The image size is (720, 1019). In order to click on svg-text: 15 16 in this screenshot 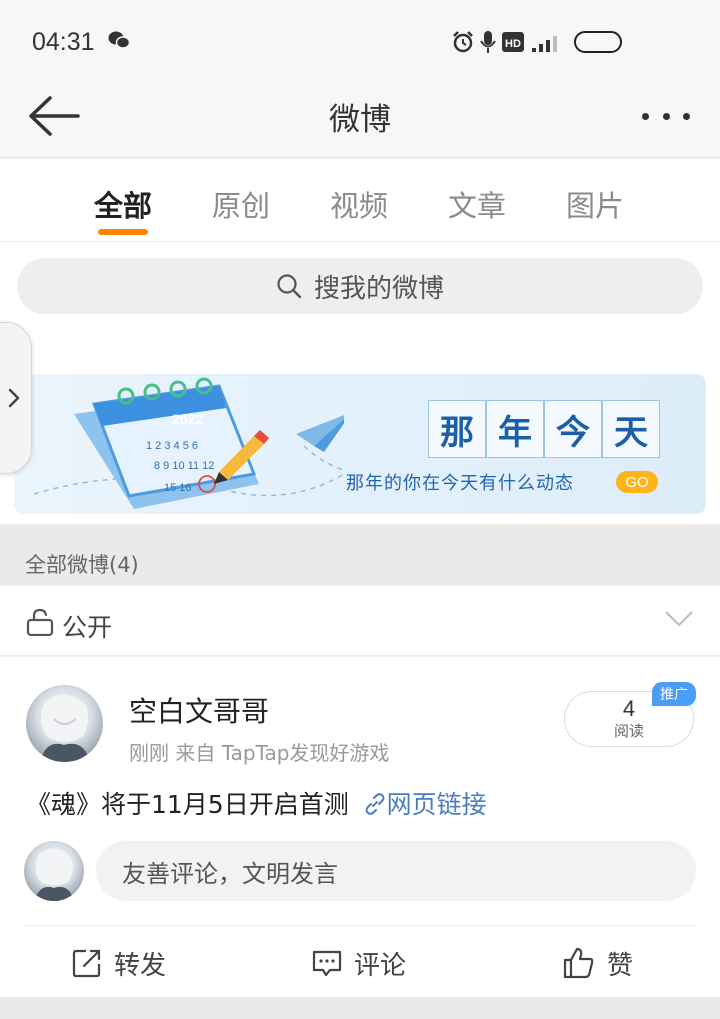, I will do `click(178, 488)`.